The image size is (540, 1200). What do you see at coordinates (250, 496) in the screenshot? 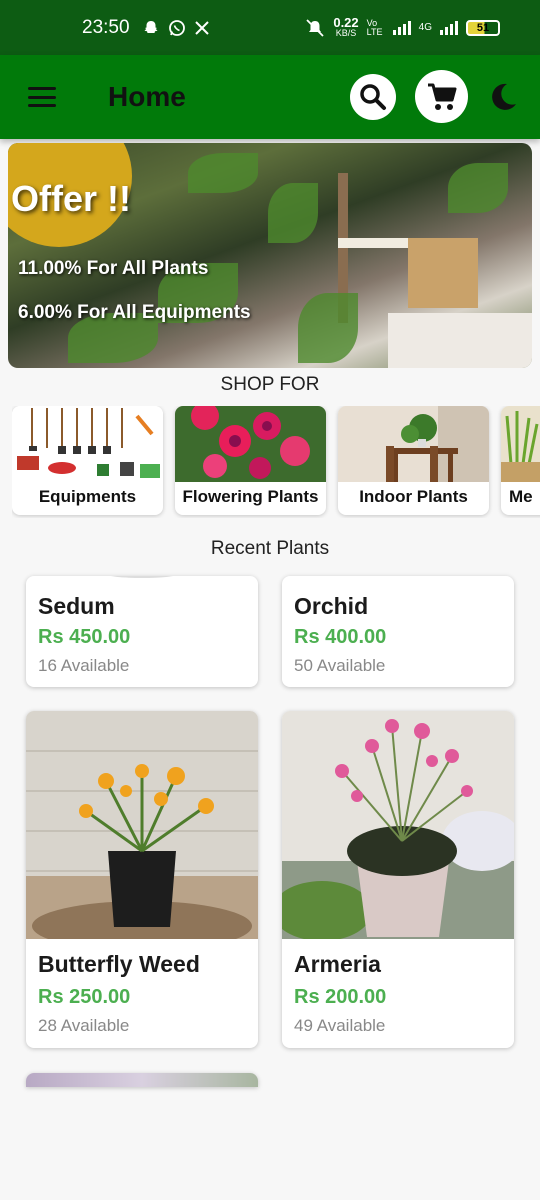
I see `category-label: Flowering Plants` at bounding box center [250, 496].